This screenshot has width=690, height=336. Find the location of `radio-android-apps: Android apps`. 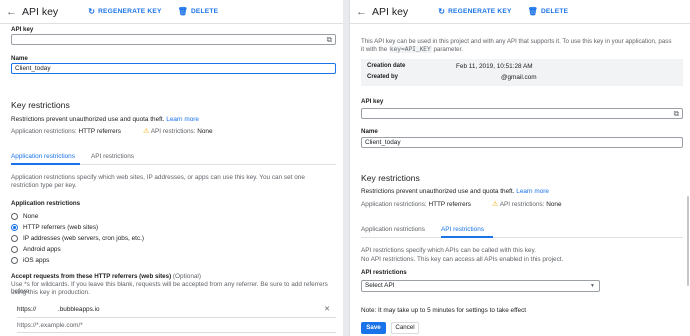

radio-android-apps: Android apps is located at coordinates (36, 249).